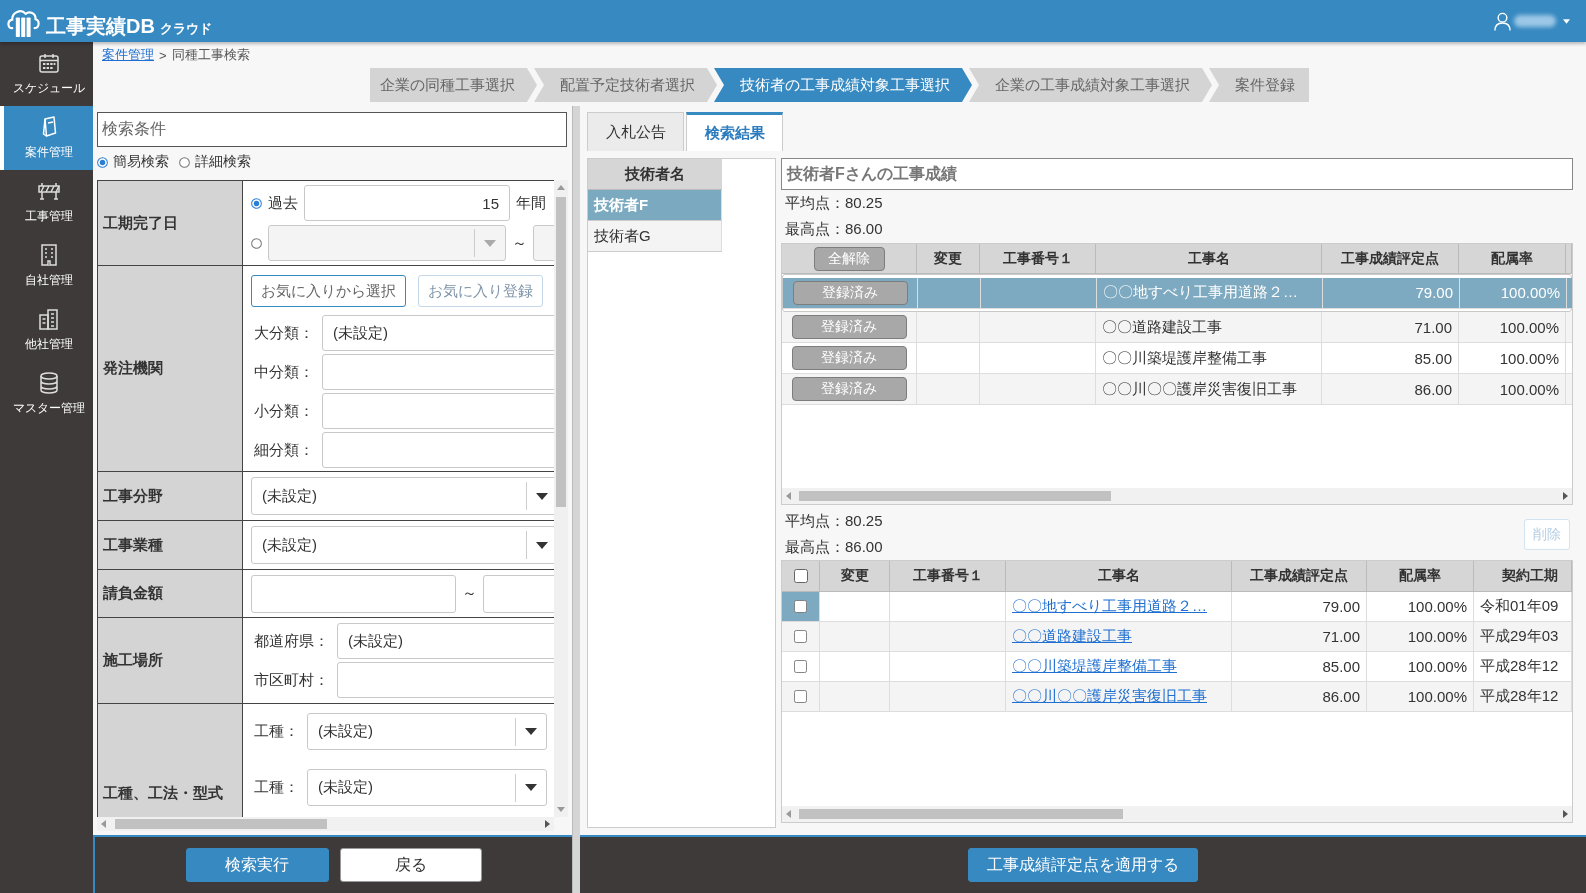 Image resolution: width=1586 pixels, height=893 pixels. I want to click on search-mode-option: 詳細検索, so click(215, 162).